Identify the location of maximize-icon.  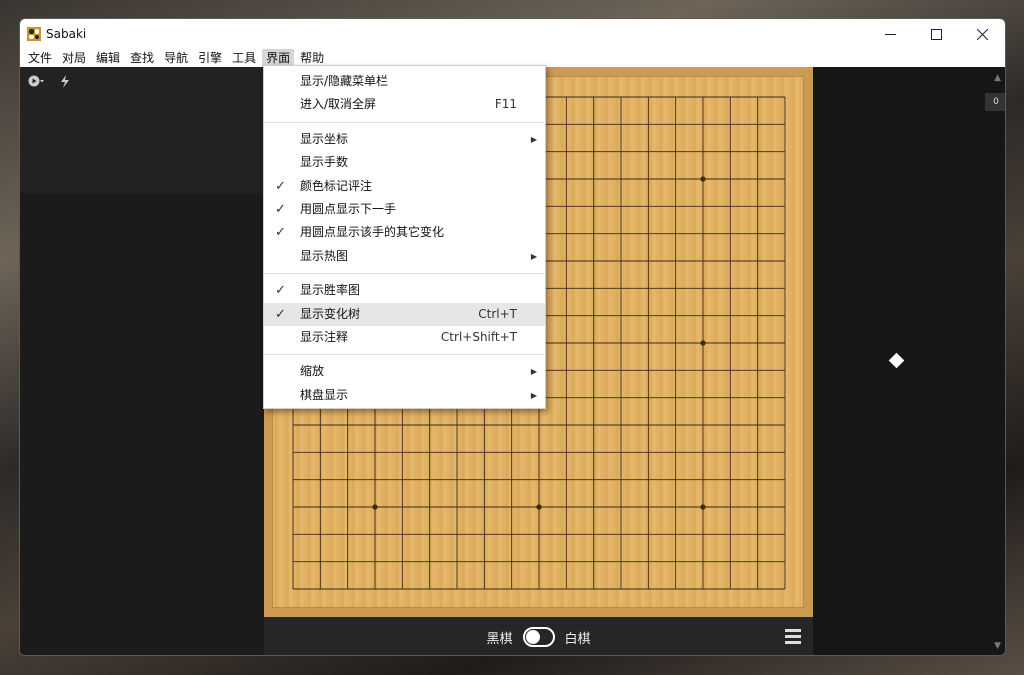
(936, 34).